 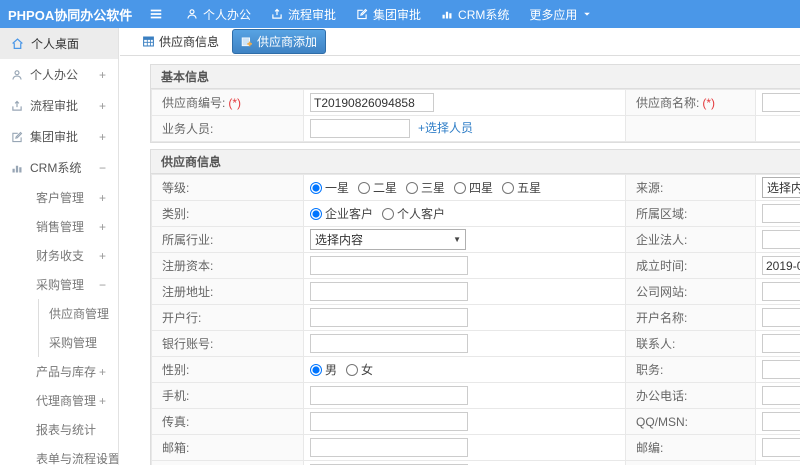 I want to click on fax-label: 传真:, so click(x=227, y=421).